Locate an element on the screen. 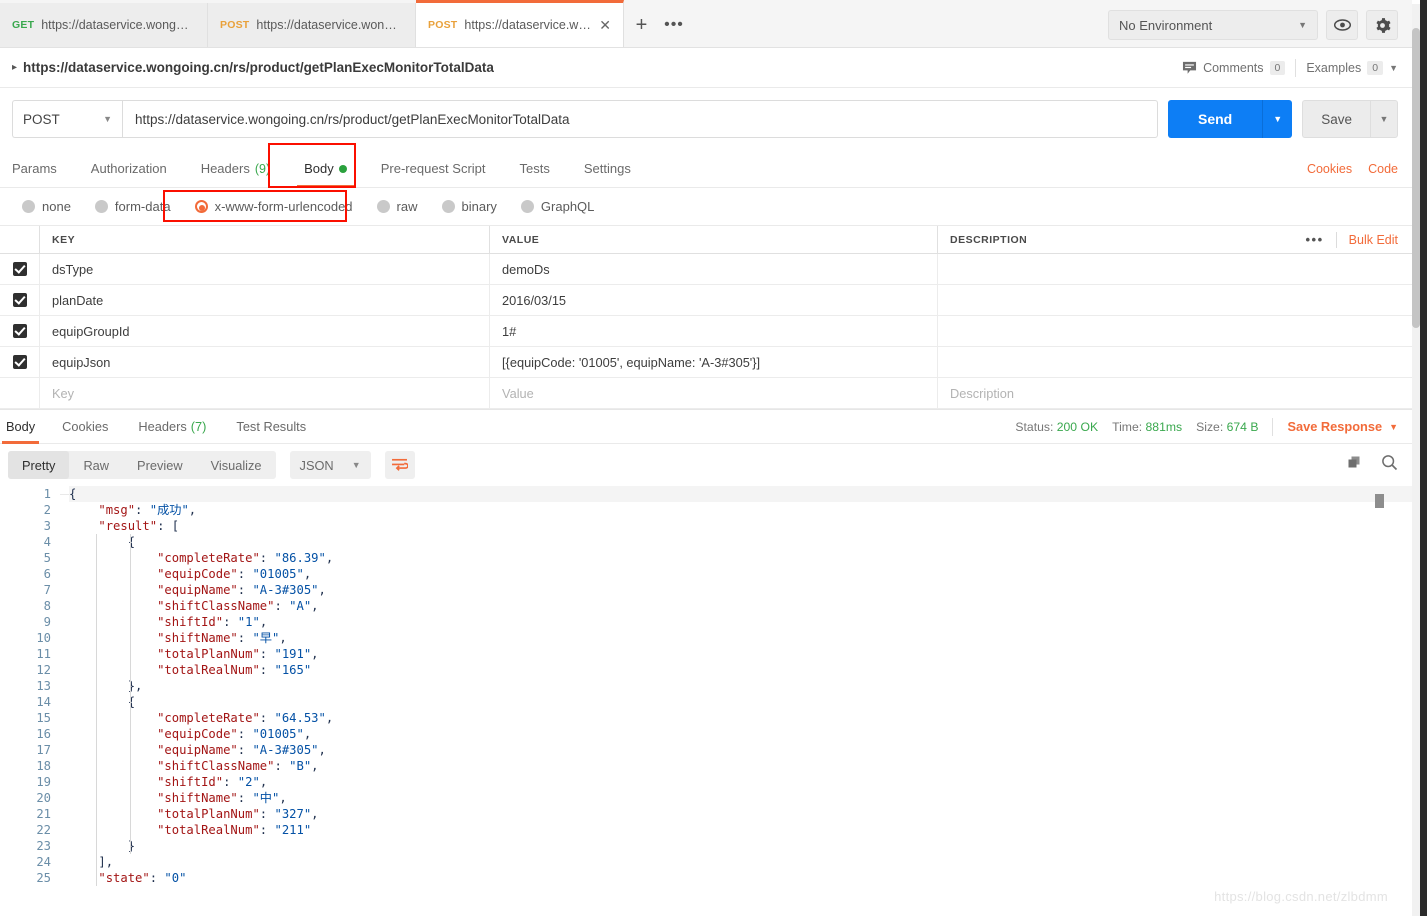 This screenshot has height=916, width=1427. chevron-down-icon: ▼ is located at coordinates (356, 465).